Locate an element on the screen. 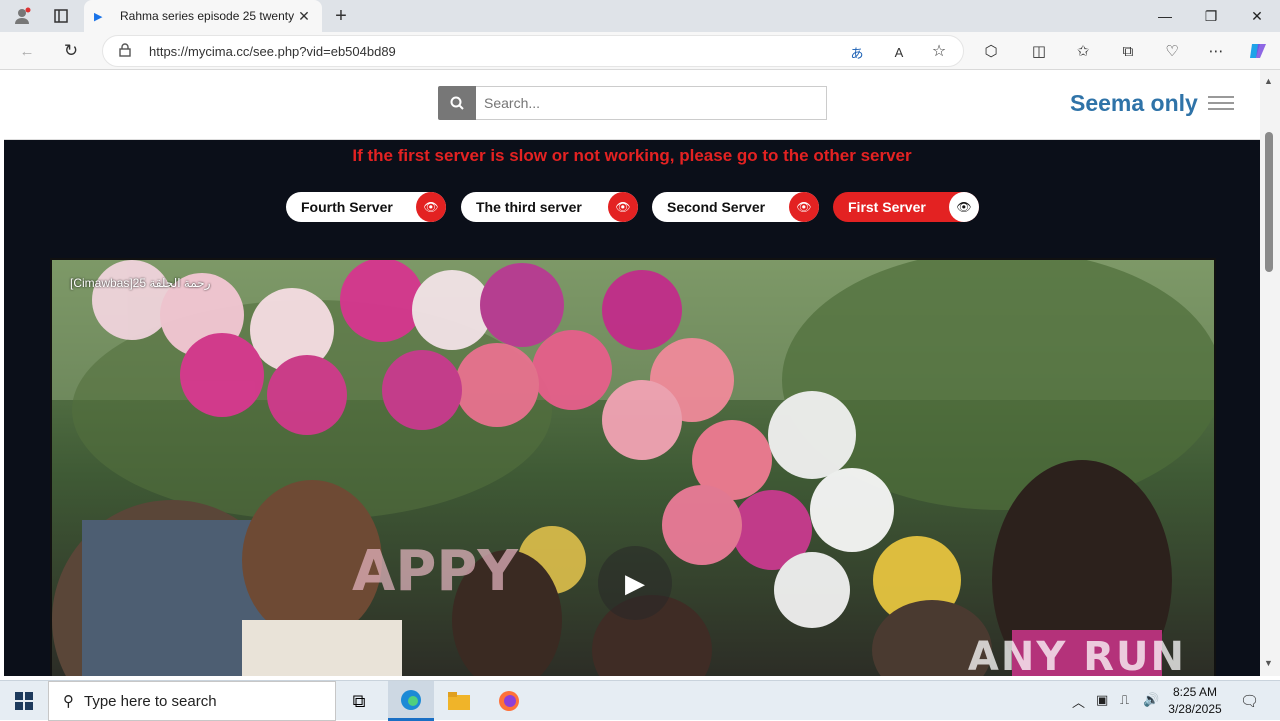 This screenshot has width=1280, height=721. extensions-icon: ⬡ is located at coordinates (991, 51).